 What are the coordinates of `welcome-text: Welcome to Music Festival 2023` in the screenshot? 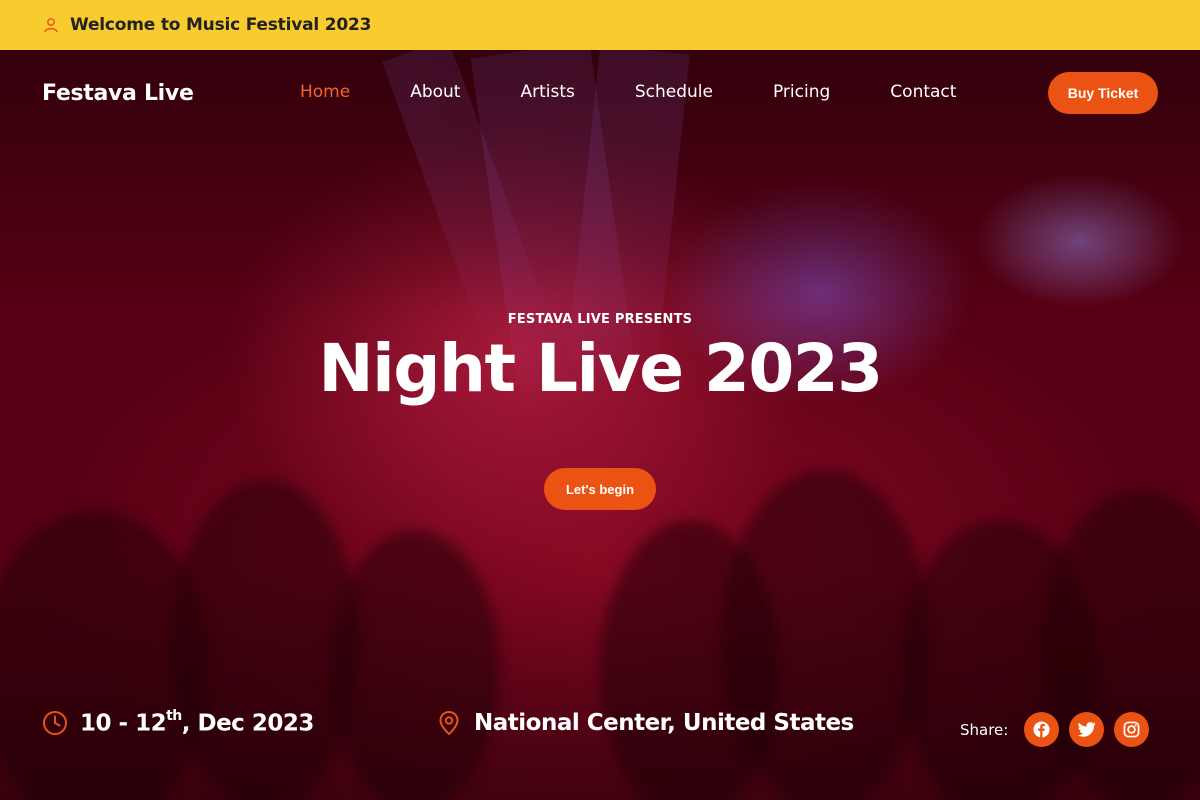 It's located at (221, 25).